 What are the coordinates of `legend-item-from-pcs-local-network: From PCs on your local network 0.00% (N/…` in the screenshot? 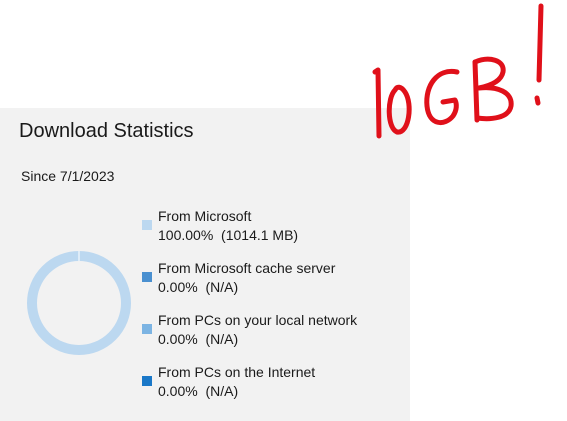 It's located at (272, 338).